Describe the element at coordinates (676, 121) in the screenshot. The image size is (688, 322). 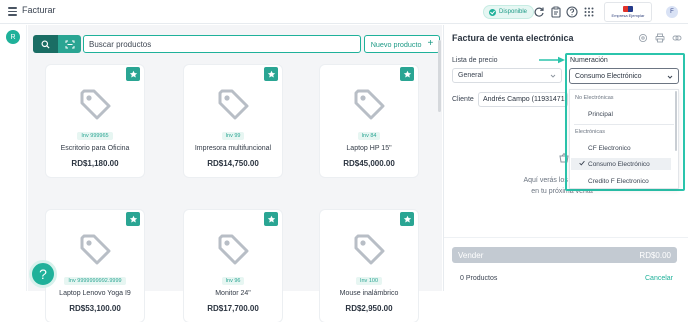
I see `dropdown-scrollbar` at that location.